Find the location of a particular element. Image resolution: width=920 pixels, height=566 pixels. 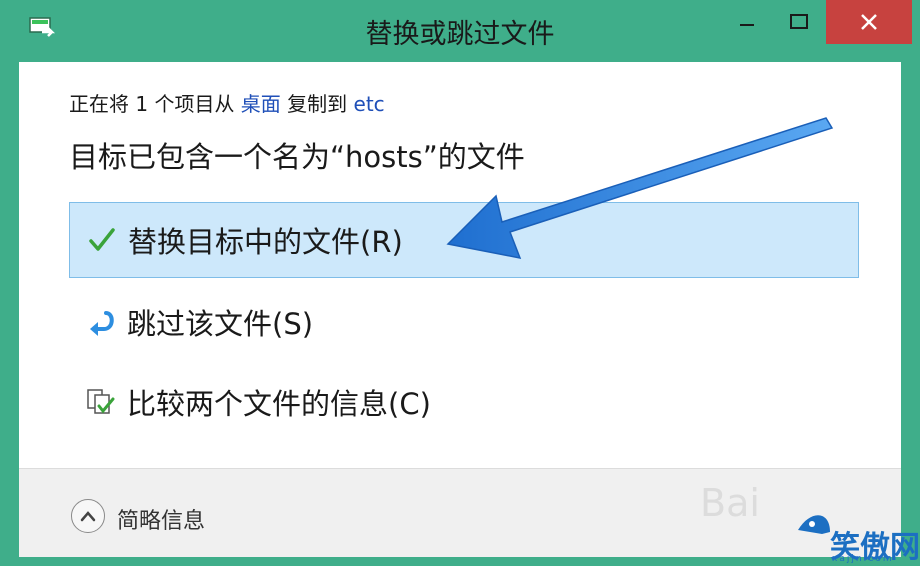

chevron-up-icon is located at coordinates (88, 516).